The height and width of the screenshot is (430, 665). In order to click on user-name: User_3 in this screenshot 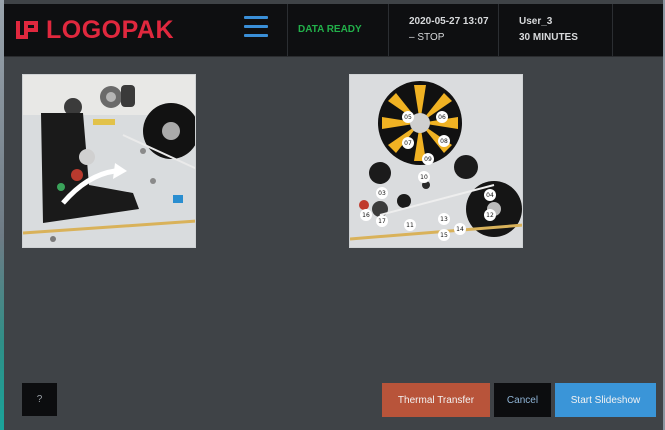, I will do `click(536, 21)`.